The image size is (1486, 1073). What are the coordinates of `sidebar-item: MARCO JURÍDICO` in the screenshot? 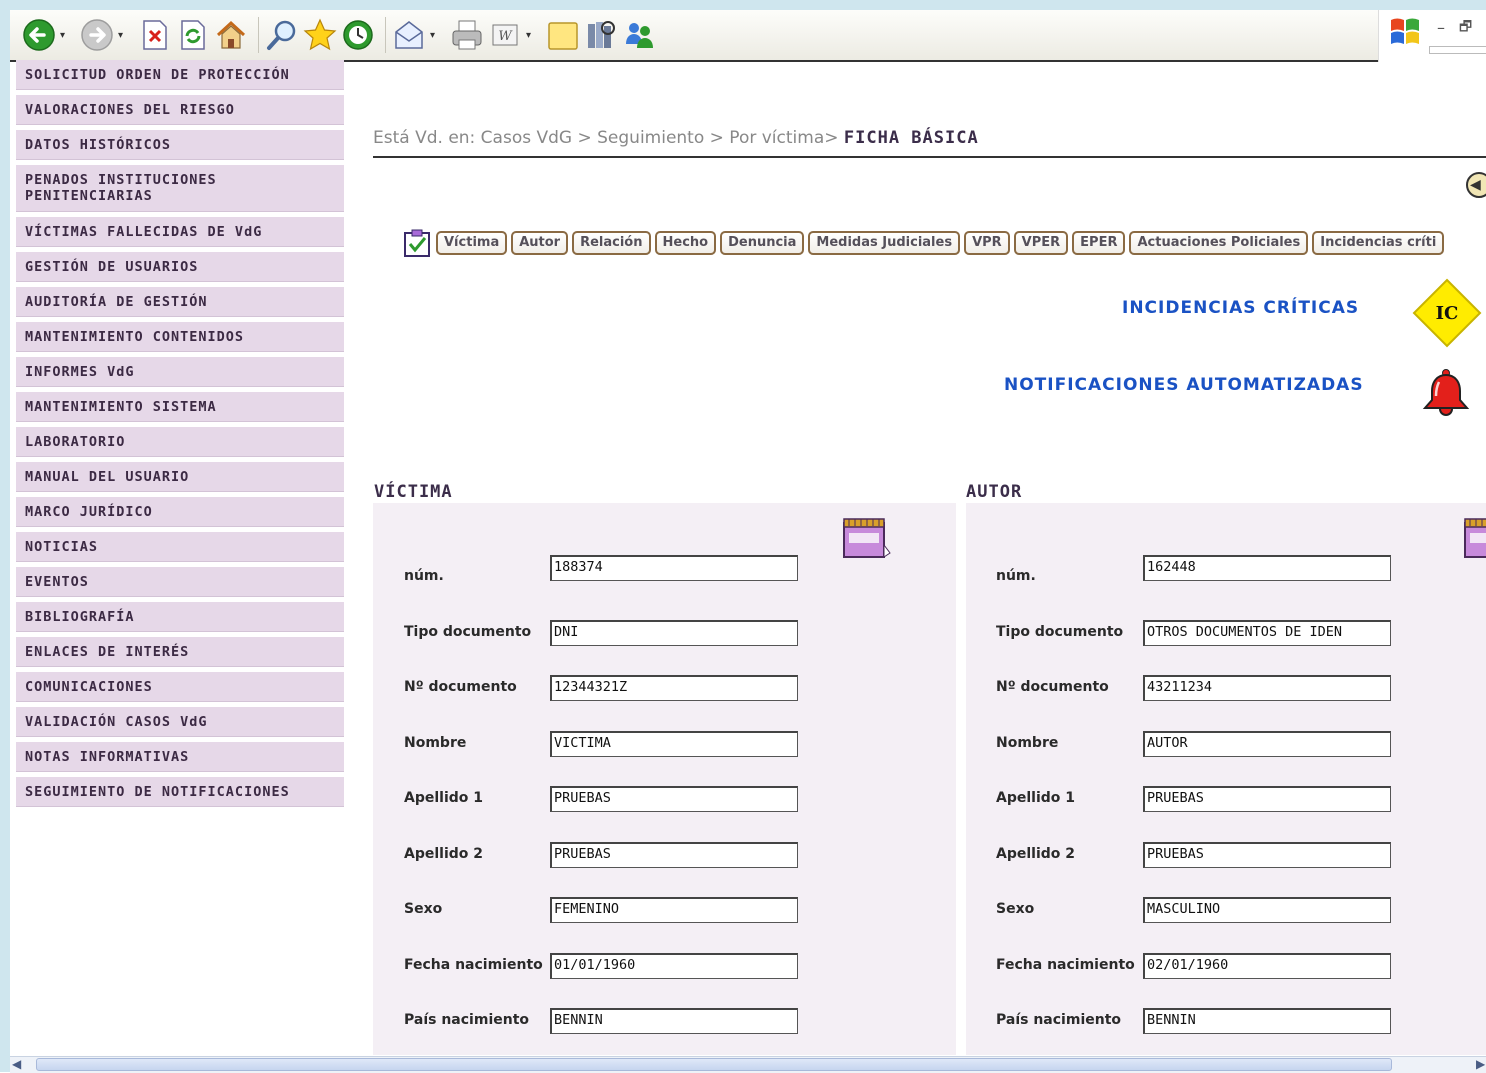 It's located at (180, 512).